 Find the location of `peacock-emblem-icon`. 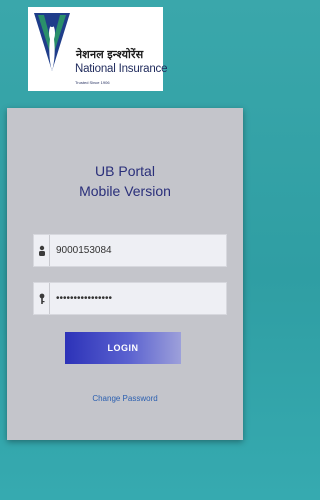

peacock-emblem-icon is located at coordinates (52, 49).